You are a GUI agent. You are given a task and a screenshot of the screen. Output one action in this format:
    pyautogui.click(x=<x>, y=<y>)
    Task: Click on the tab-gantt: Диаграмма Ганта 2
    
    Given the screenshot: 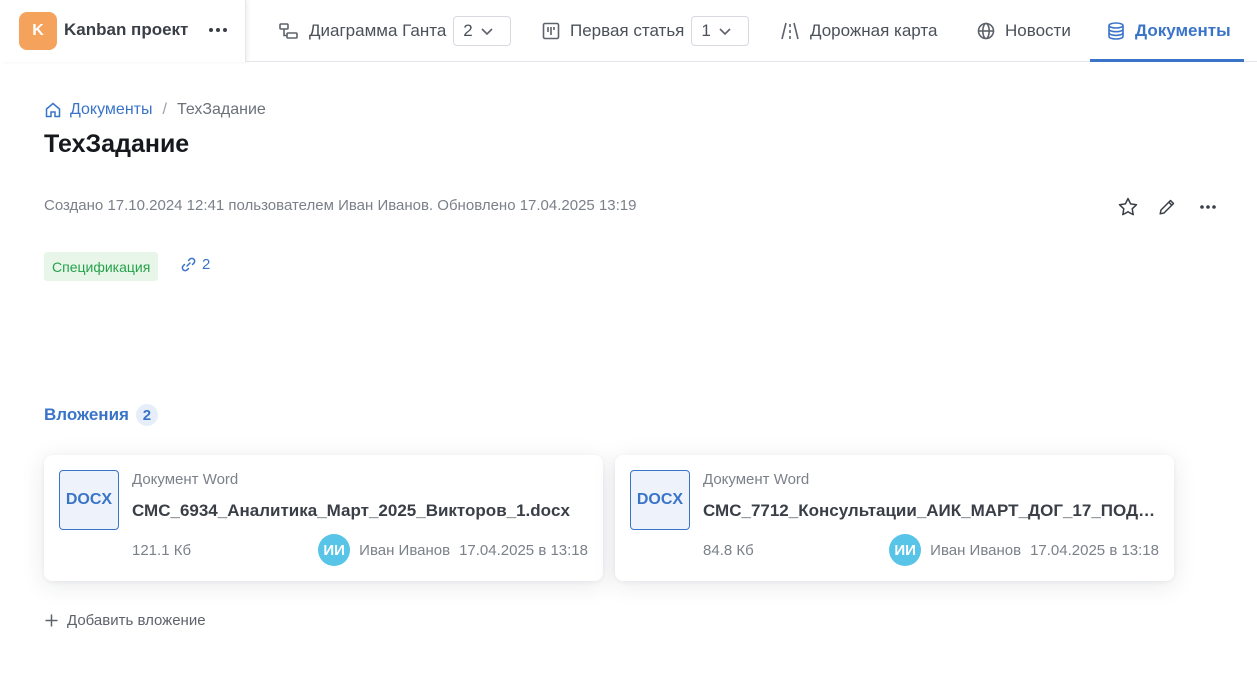 What is the action you would take?
    pyautogui.click(x=394, y=31)
    